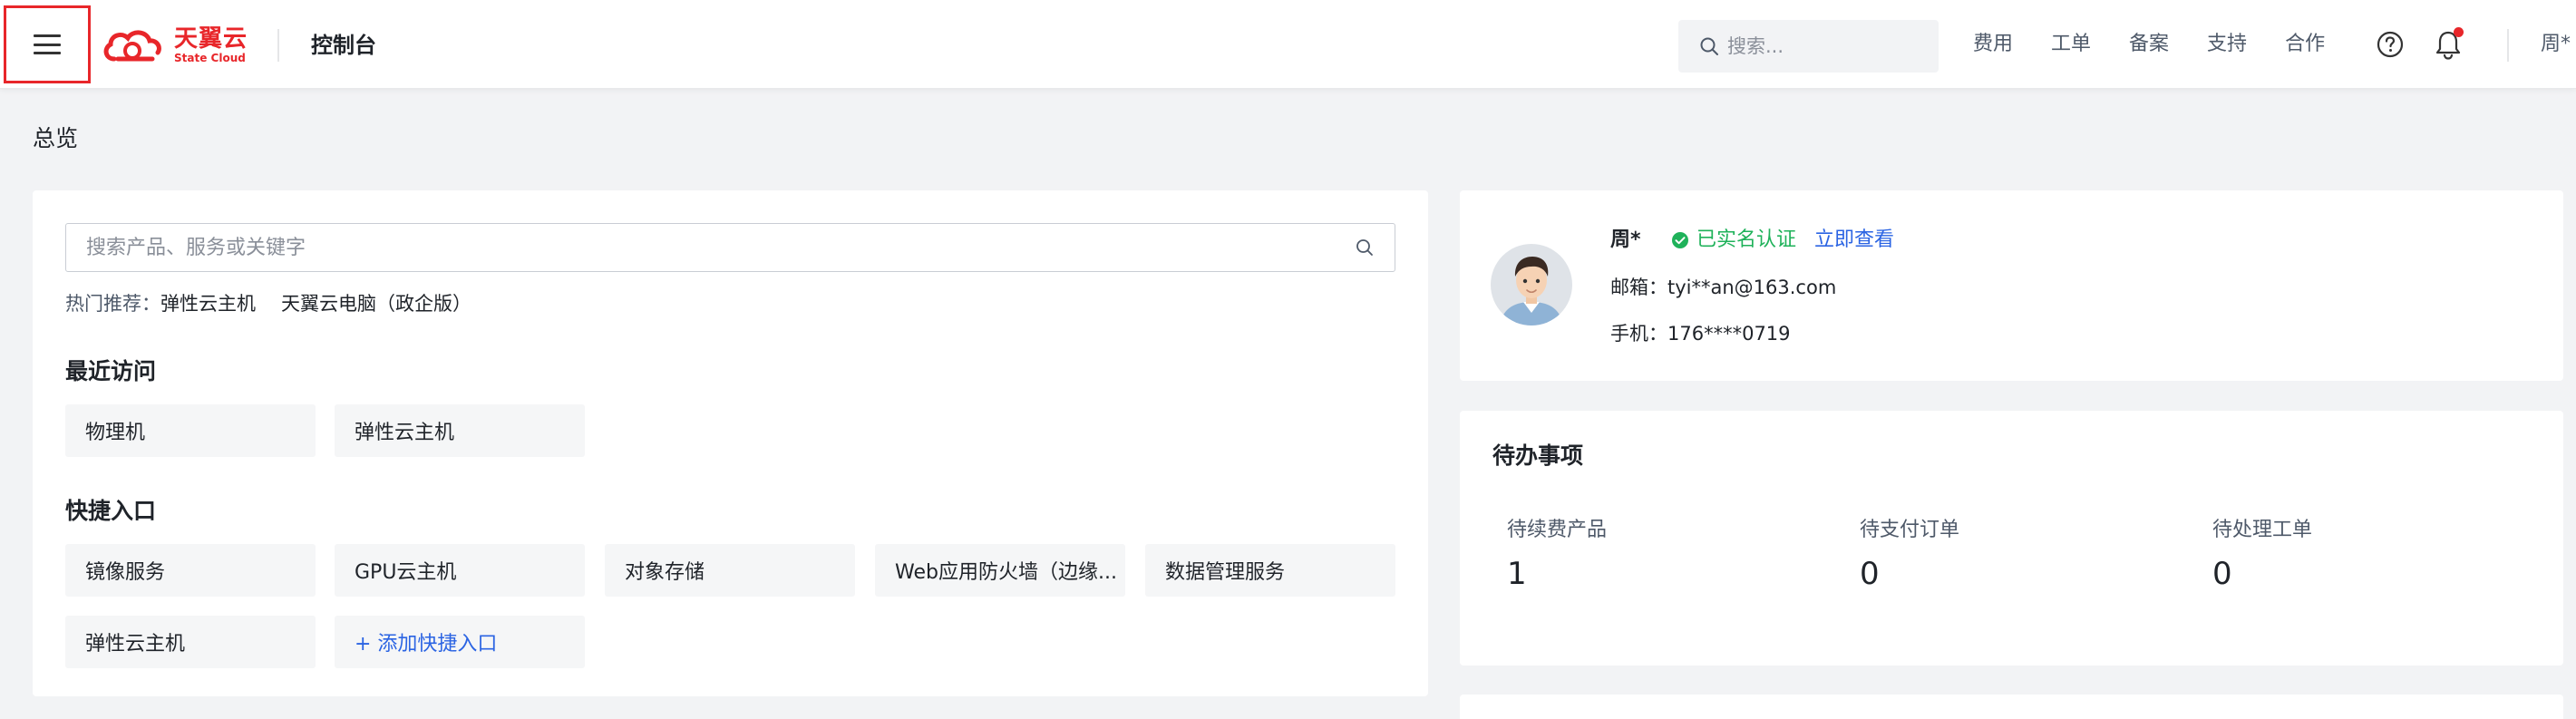 Image resolution: width=2576 pixels, height=719 pixels. What do you see at coordinates (376, 303) in the screenshot?
I see `hot-link: 天翼云电脑（政企版）` at bounding box center [376, 303].